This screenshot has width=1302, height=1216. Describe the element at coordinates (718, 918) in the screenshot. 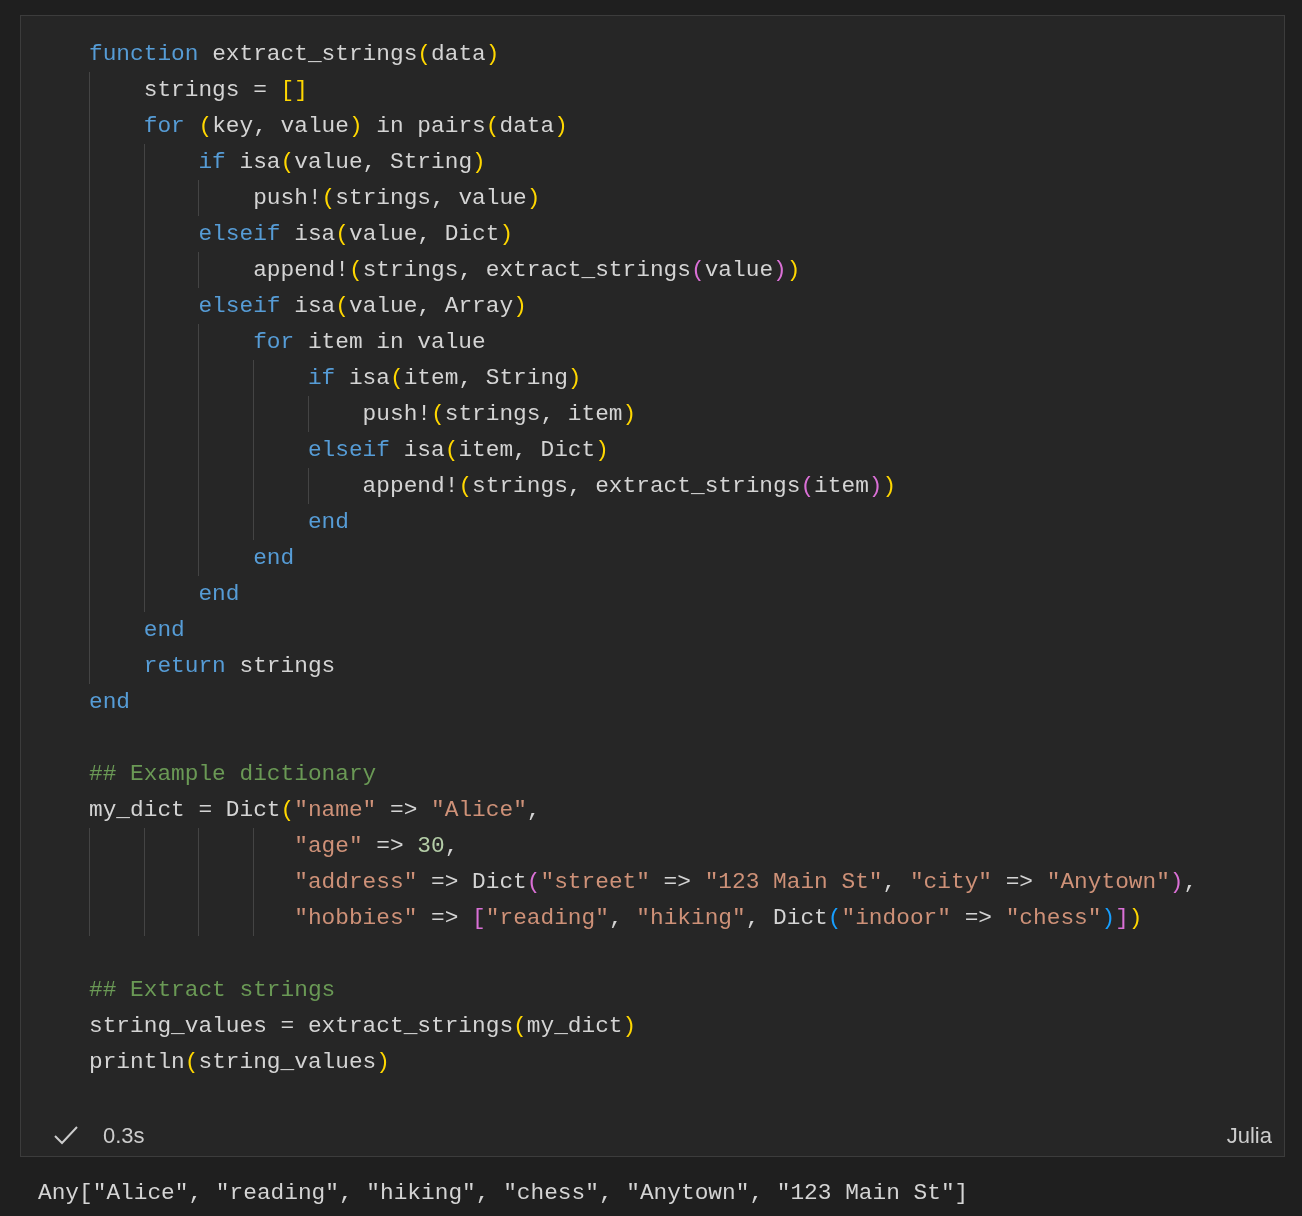

I see `code-line: "hobbies" => ["reading", "hiking", Dict("indoor" => "chess")])` at that location.